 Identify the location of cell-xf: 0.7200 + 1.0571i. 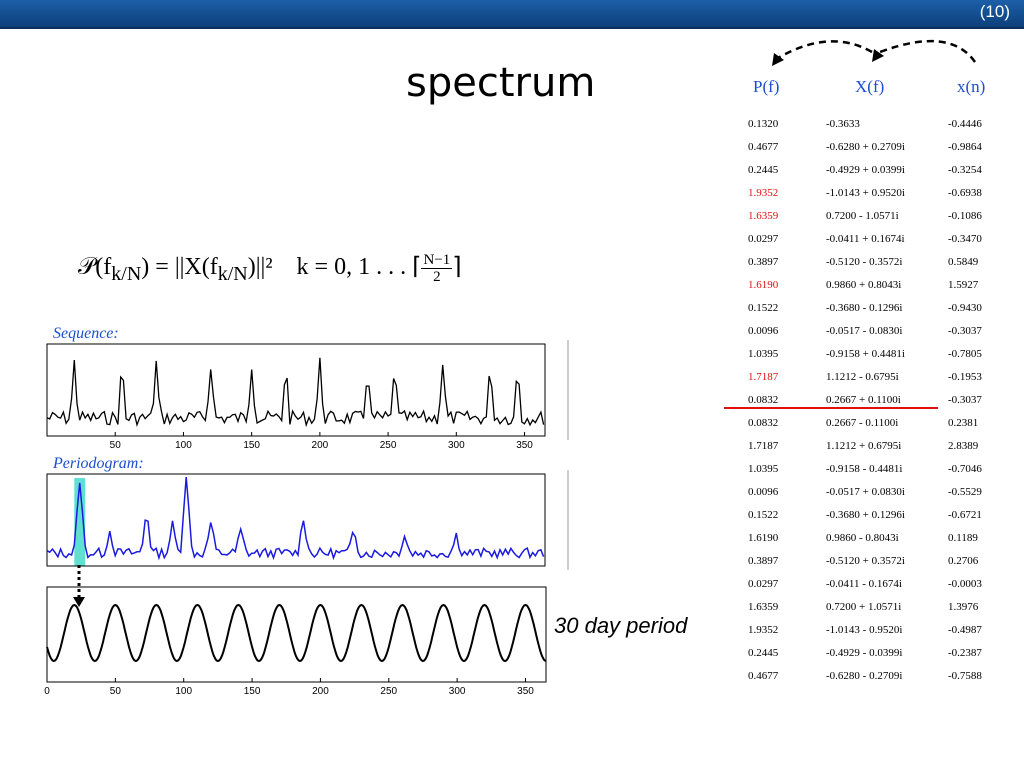
(864, 607).